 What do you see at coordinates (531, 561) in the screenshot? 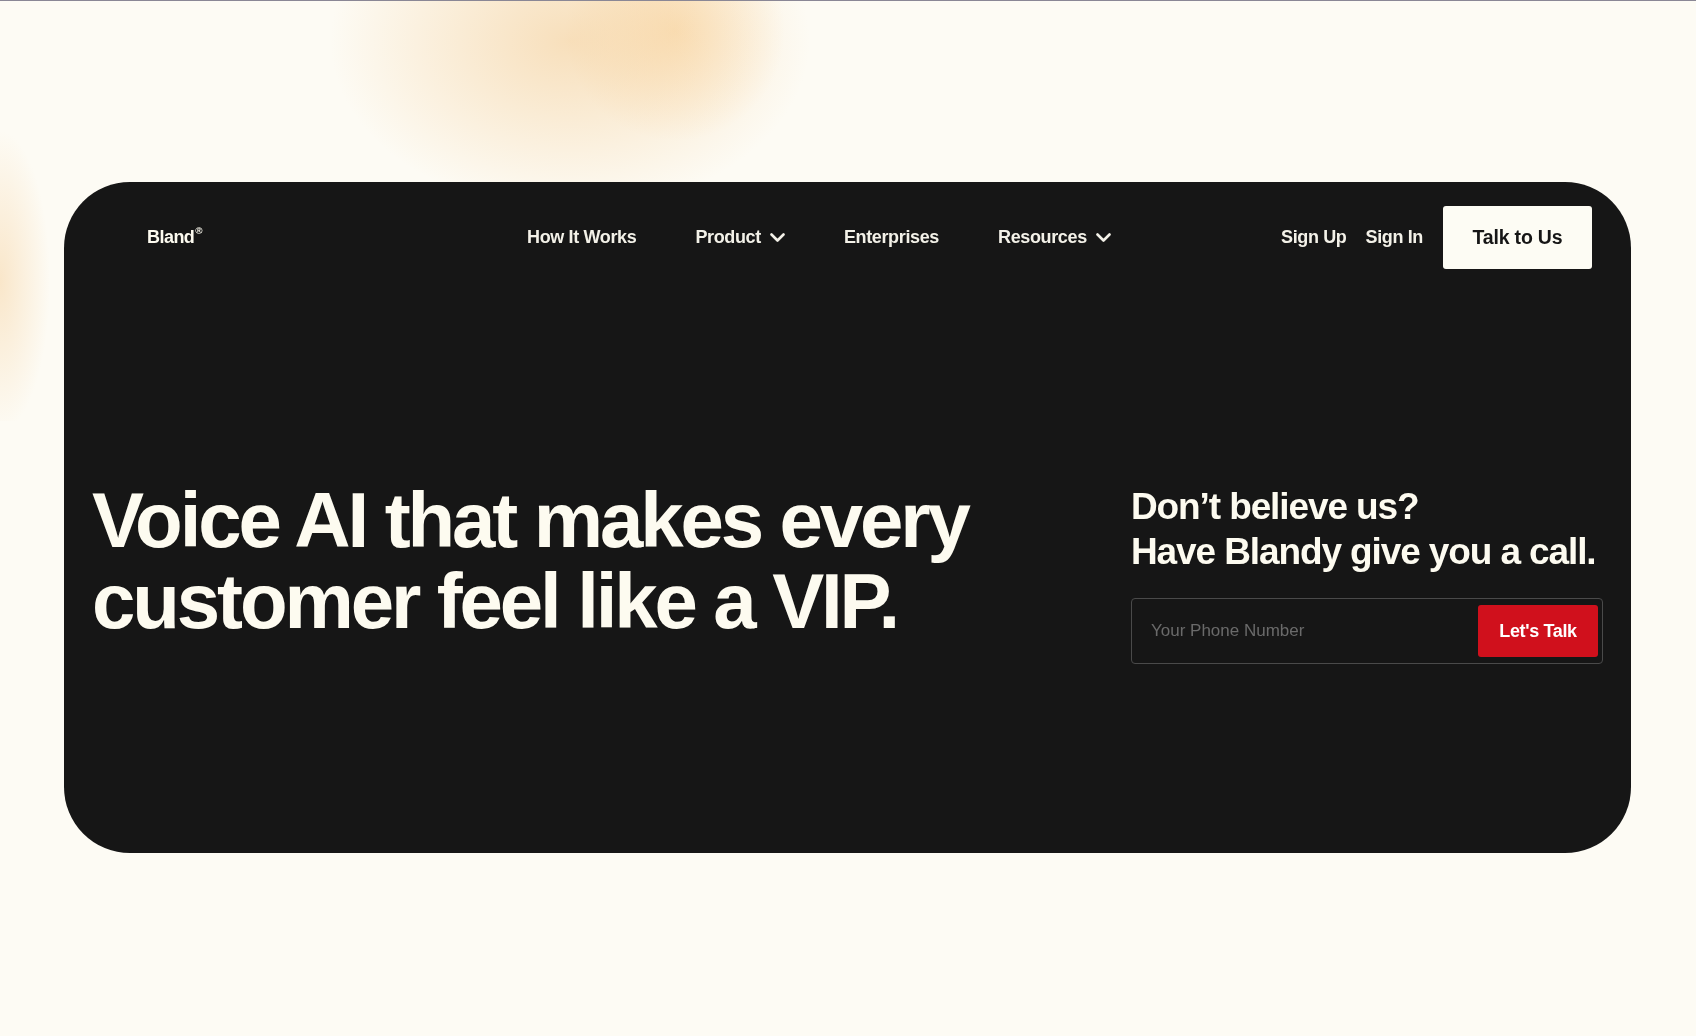
I see `hero-headline: Voice AI that makes every customer feel like a VIP.` at bounding box center [531, 561].